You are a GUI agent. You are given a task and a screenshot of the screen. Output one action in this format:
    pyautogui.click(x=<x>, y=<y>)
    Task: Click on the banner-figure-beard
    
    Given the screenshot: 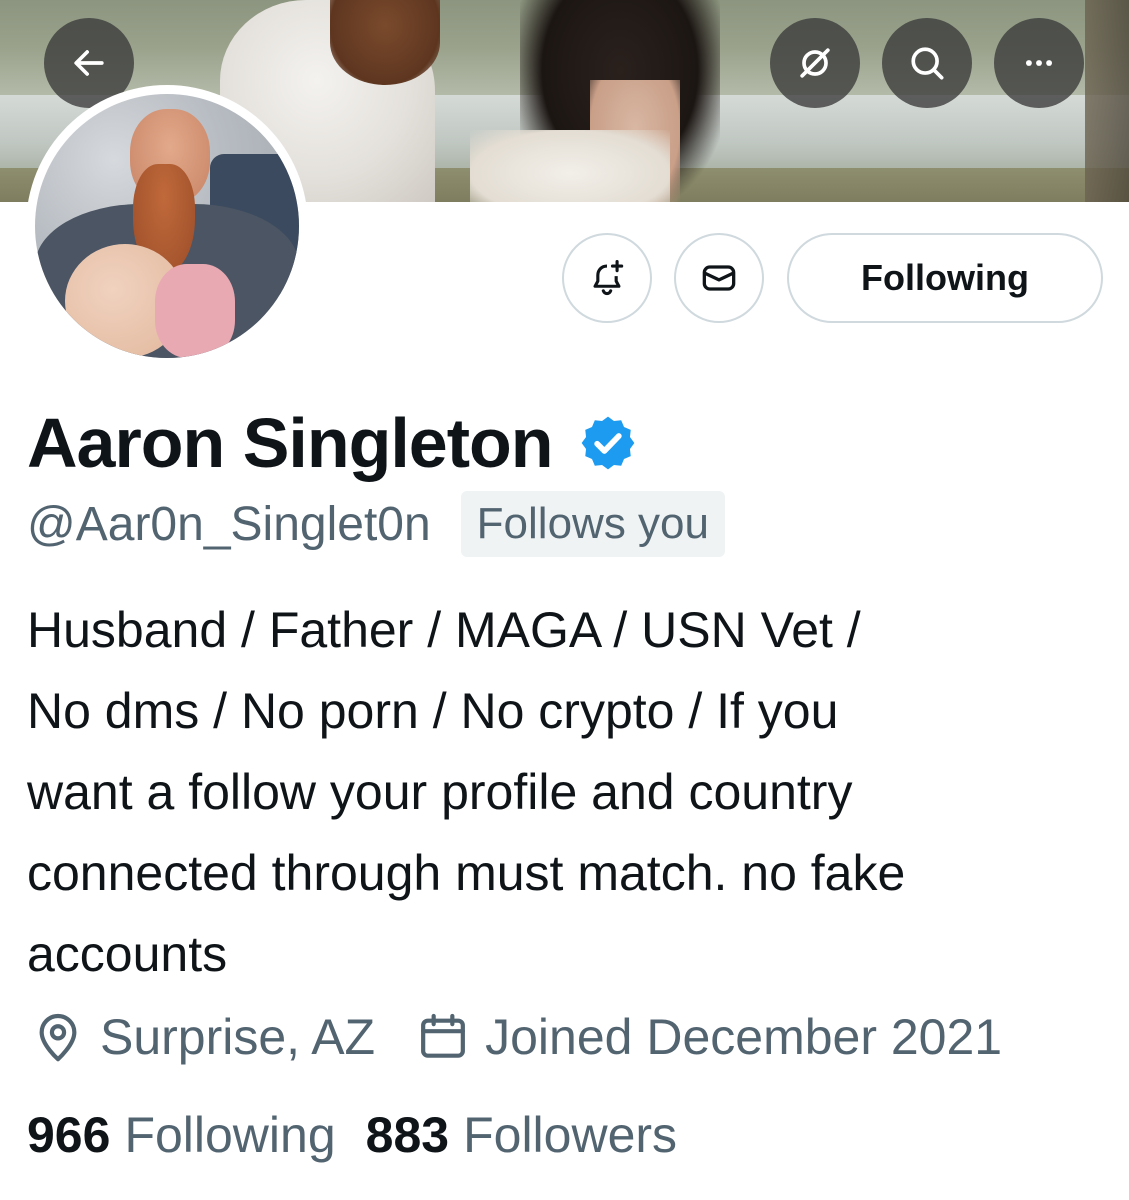 What is the action you would take?
    pyautogui.click(x=385, y=42)
    